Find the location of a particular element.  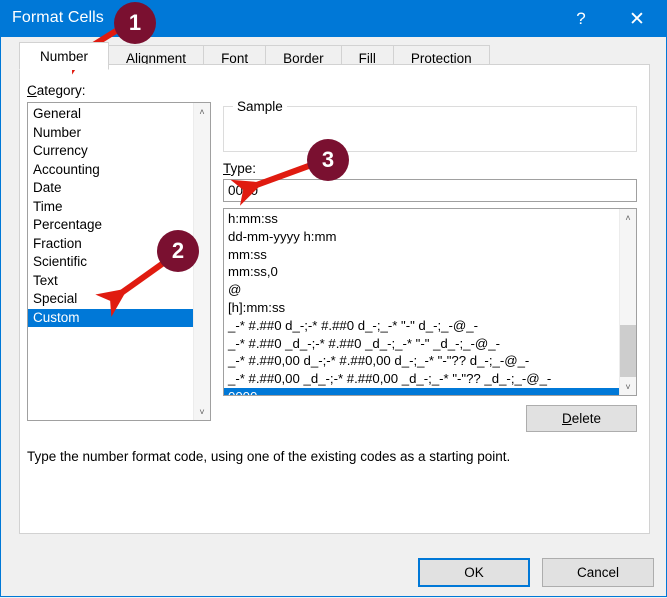

callout-badge-3: 3 is located at coordinates (328, 160).